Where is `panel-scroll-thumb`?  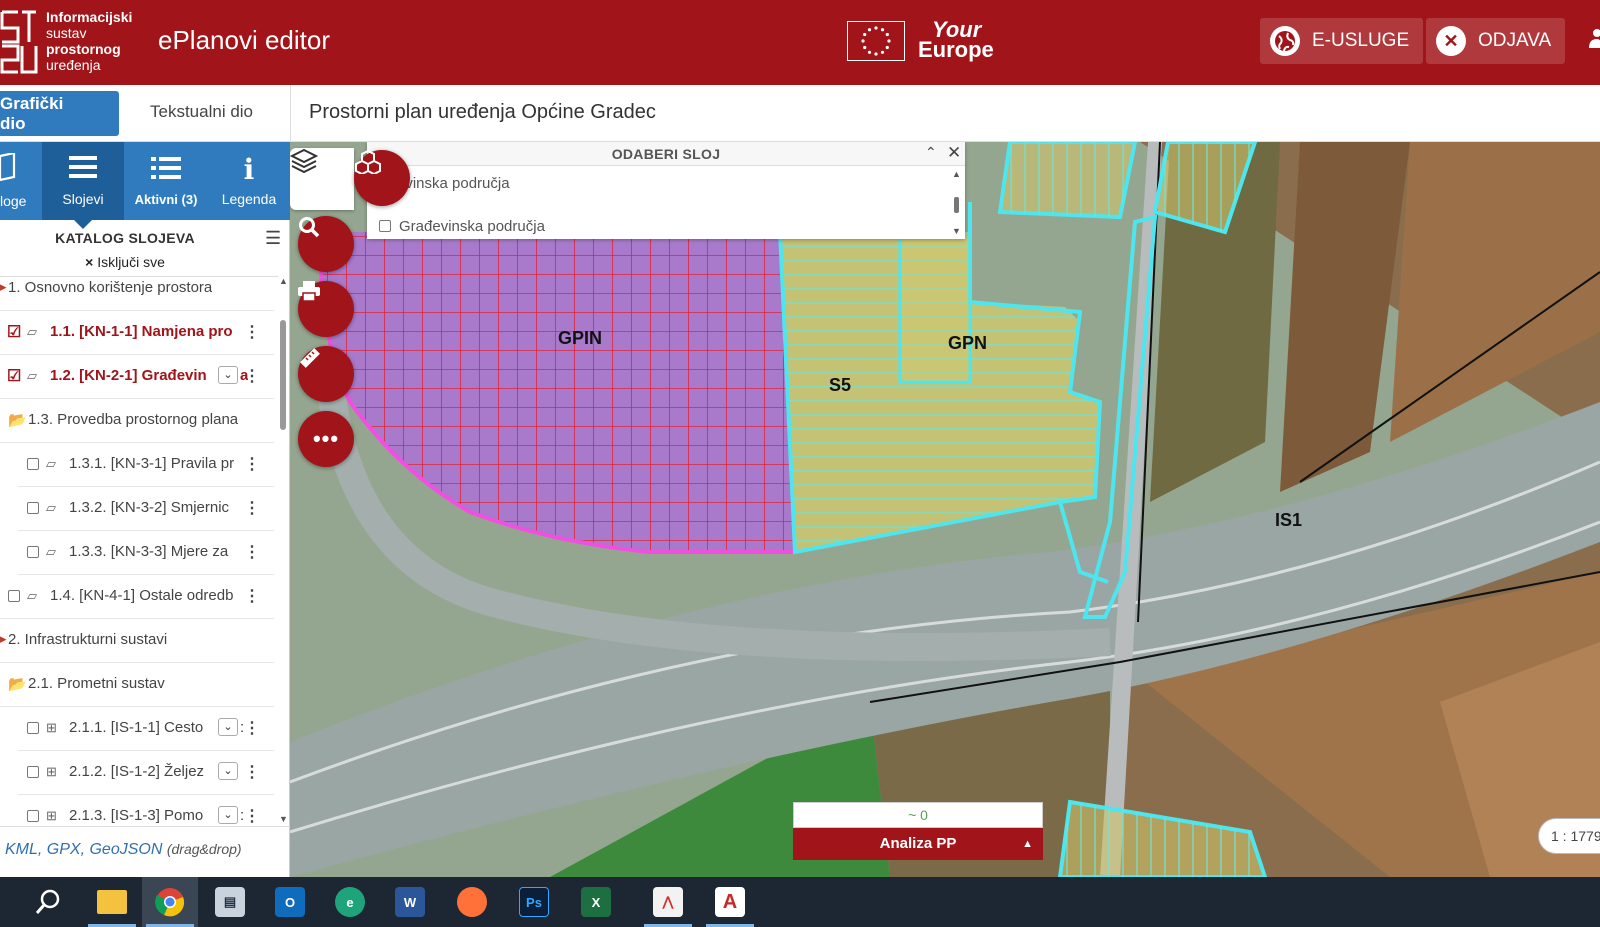
panel-scroll-thumb is located at coordinates (956, 205).